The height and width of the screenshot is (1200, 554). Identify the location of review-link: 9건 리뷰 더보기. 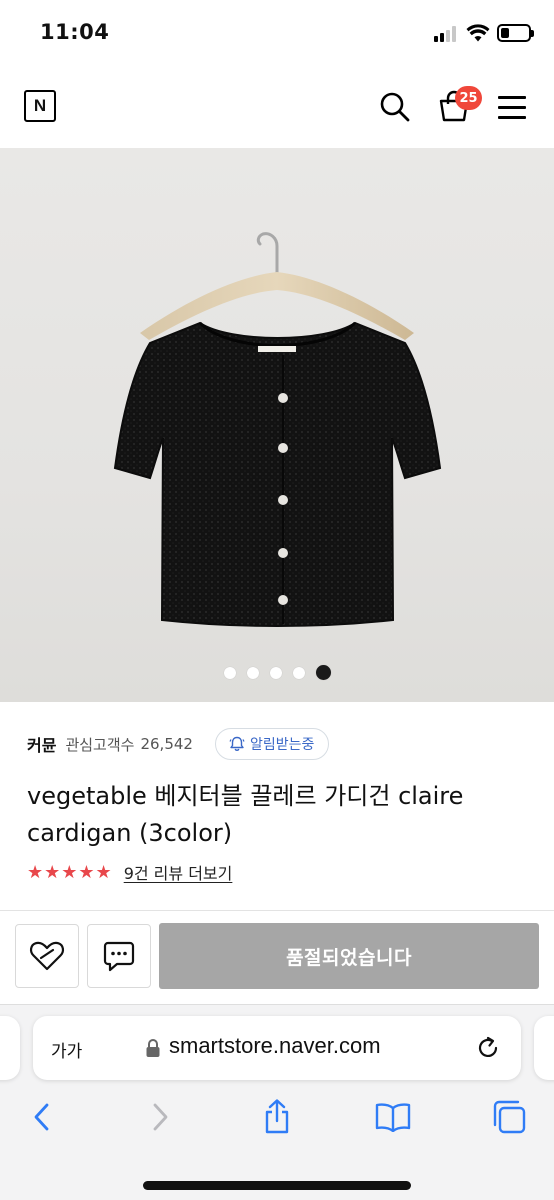
(178, 872).